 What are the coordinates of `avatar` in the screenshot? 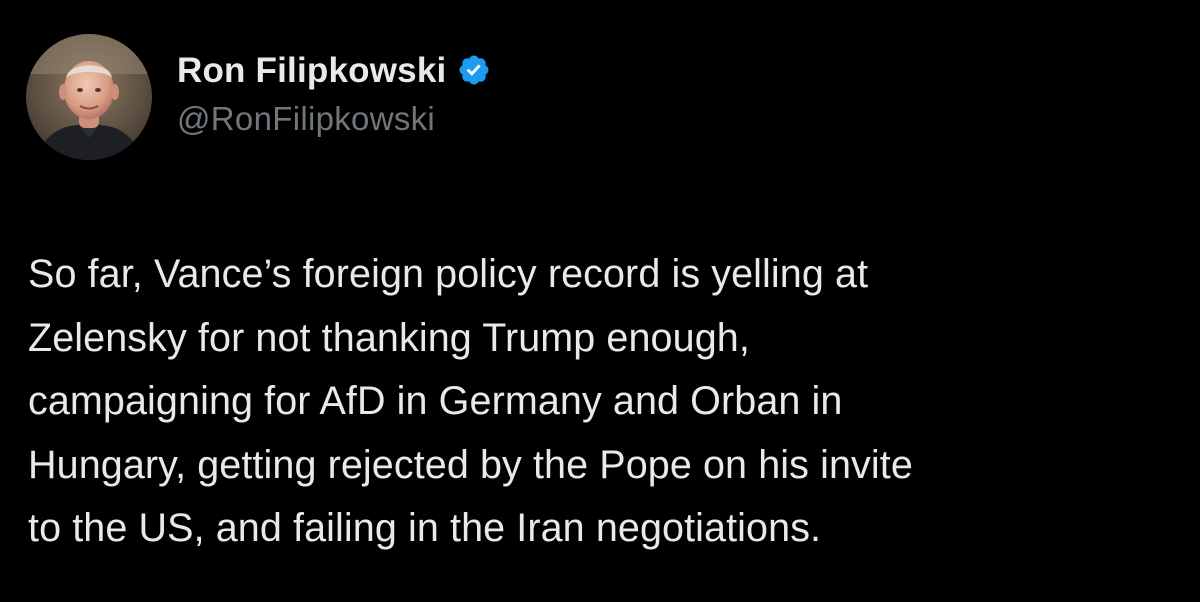 It's located at (89, 97).